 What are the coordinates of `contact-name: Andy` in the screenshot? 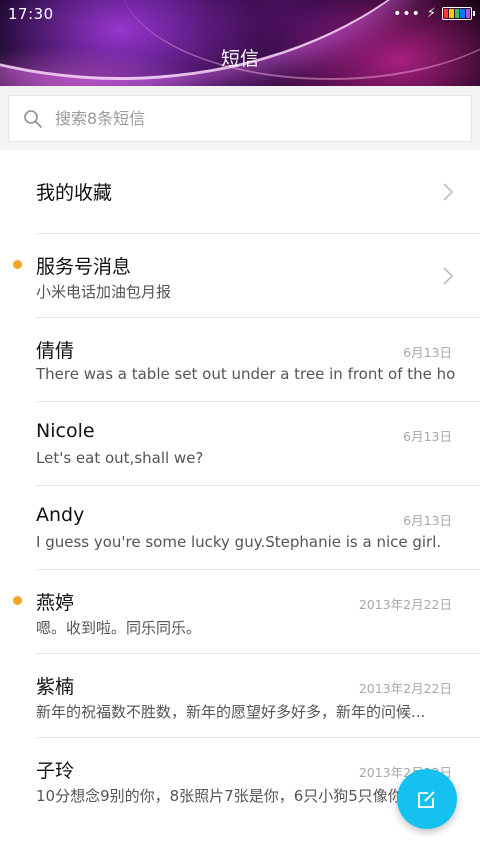 It's located at (60, 515).